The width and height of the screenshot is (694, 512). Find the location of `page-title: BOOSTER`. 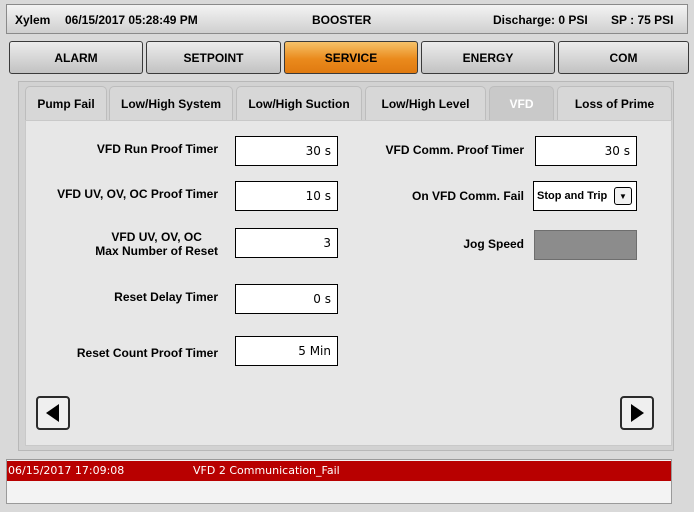

page-title: BOOSTER is located at coordinates (342, 20).